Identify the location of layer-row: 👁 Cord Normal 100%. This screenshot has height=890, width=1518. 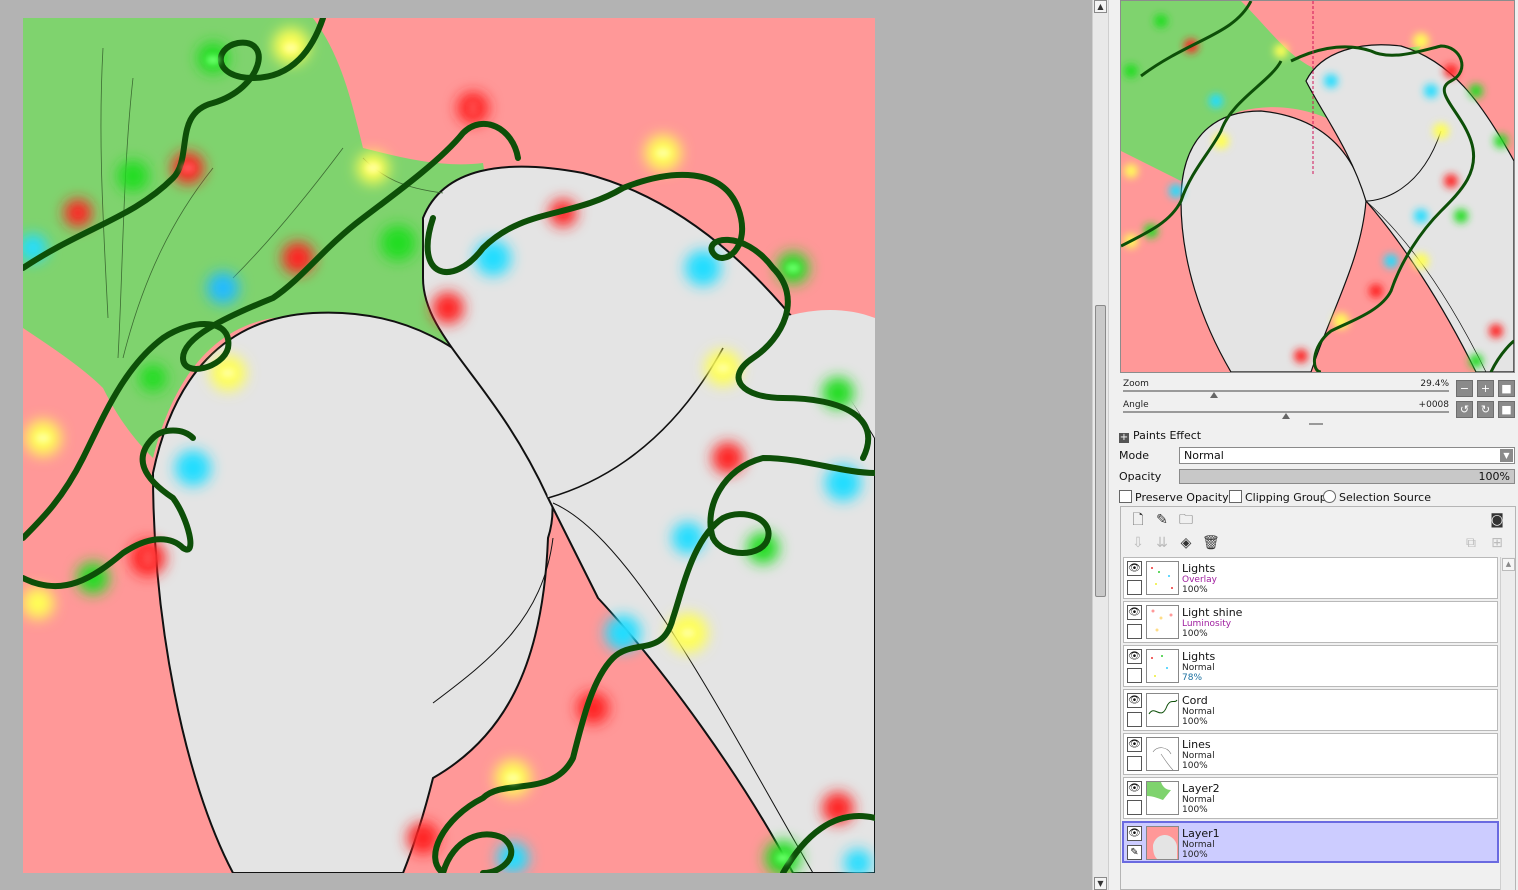
(1310, 710).